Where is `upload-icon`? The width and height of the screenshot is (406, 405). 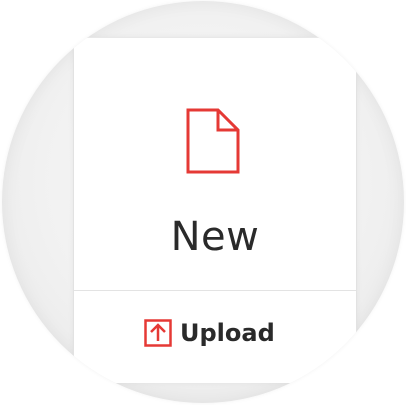
upload-icon is located at coordinates (158, 333).